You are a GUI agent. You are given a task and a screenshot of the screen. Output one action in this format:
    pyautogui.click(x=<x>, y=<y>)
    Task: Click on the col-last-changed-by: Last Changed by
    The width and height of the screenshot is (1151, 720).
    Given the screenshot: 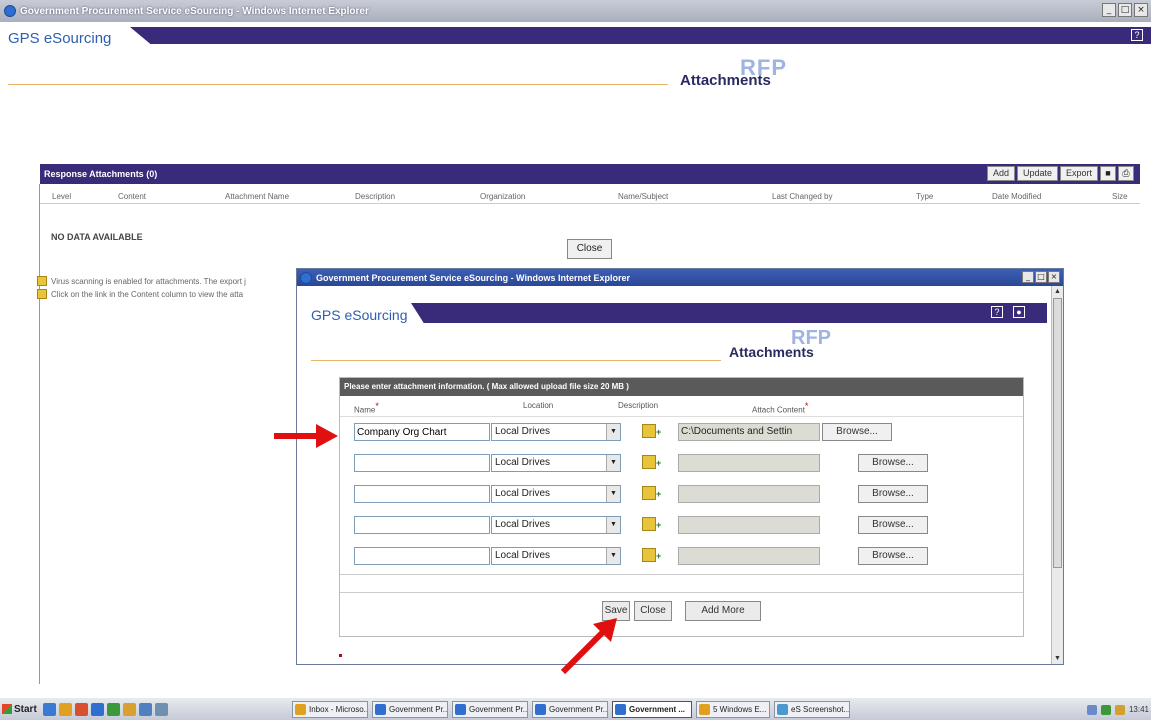 What is the action you would take?
    pyautogui.click(x=802, y=196)
    